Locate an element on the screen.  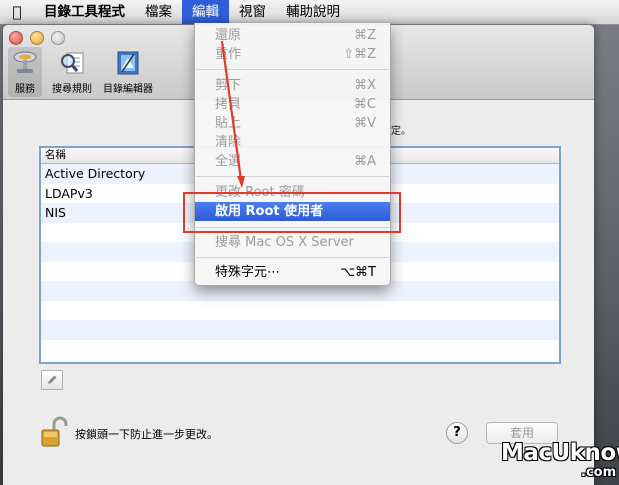
site-watermark: MacUknow .com is located at coordinates (558, 462).